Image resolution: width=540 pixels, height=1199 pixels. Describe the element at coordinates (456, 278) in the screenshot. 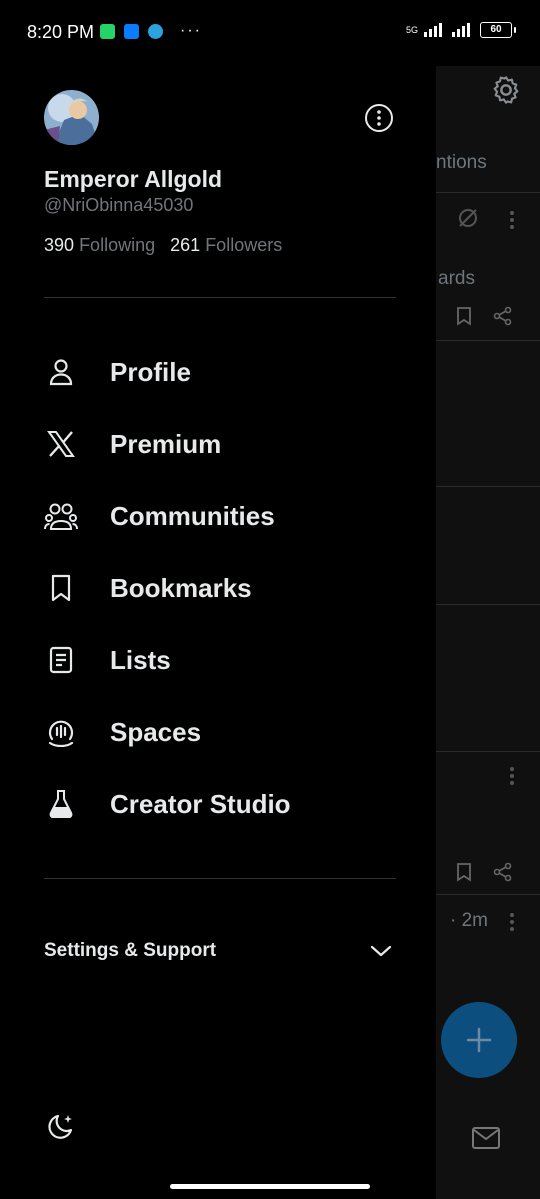

I see `rewards-partial-text: ards` at that location.